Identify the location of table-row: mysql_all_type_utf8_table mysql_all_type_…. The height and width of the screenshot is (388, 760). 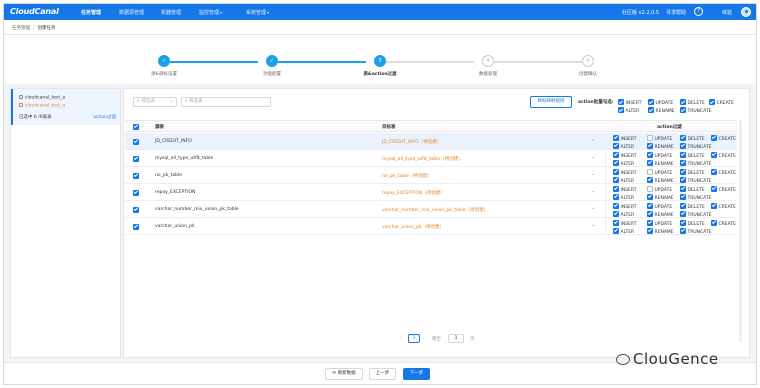
(431, 158).